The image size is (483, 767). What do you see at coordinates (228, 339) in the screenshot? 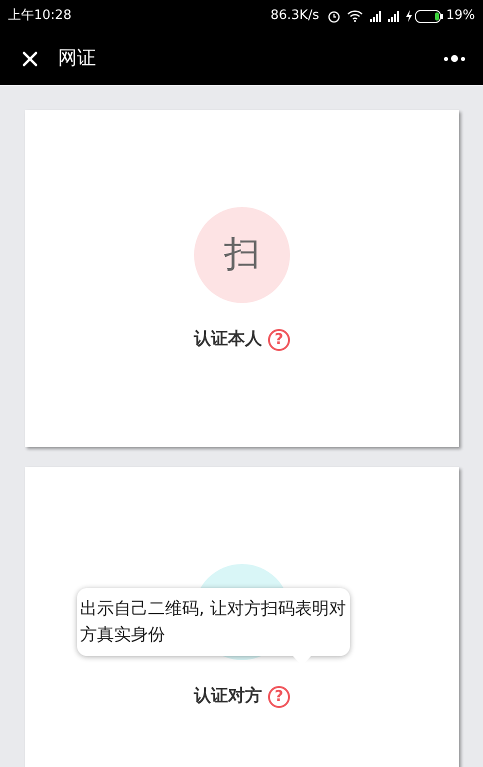
I see `card-label: 认证本人` at bounding box center [228, 339].